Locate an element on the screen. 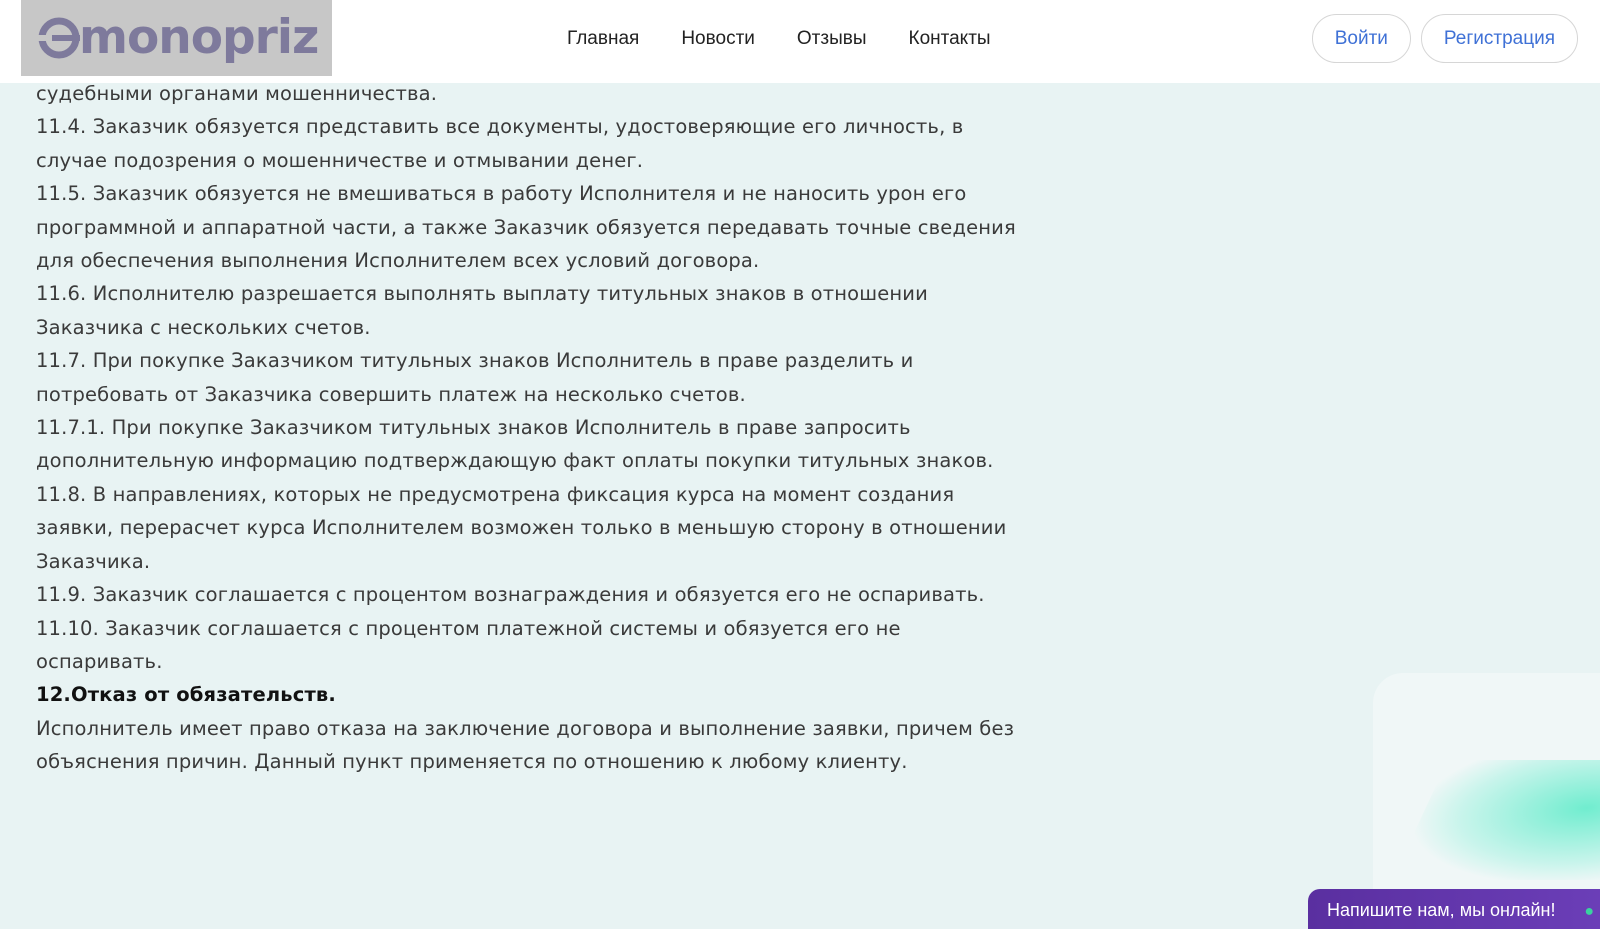 The width and height of the screenshot is (1600, 929). nav-news: Новости is located at coordinates (718, 39).